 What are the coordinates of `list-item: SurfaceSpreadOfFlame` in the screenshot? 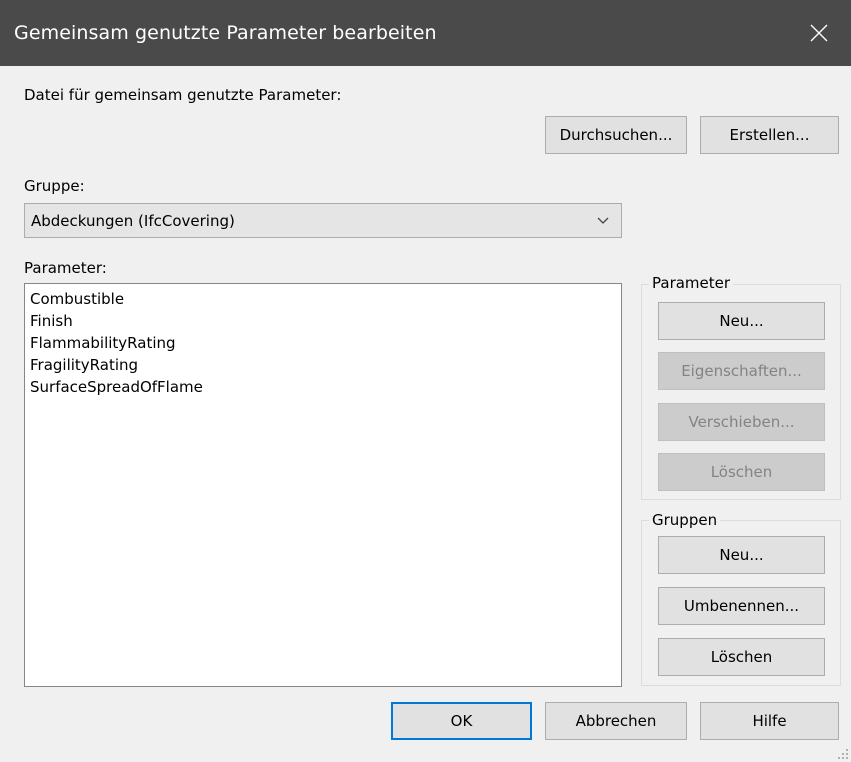 It's located at (323, 387).